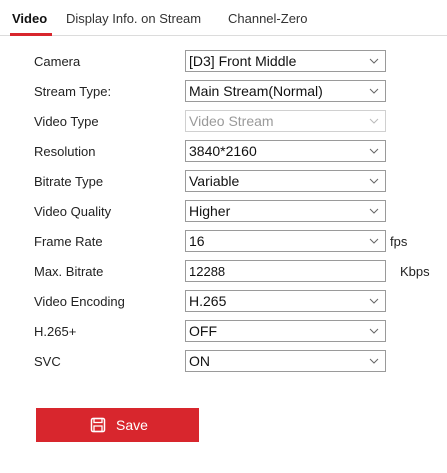 This screenshot has height=473, width=447. What do you see at coordinates (214, 181) in the screenshot?
I see `bitrate-type-value: Variable` at bounding box center [214, 181].